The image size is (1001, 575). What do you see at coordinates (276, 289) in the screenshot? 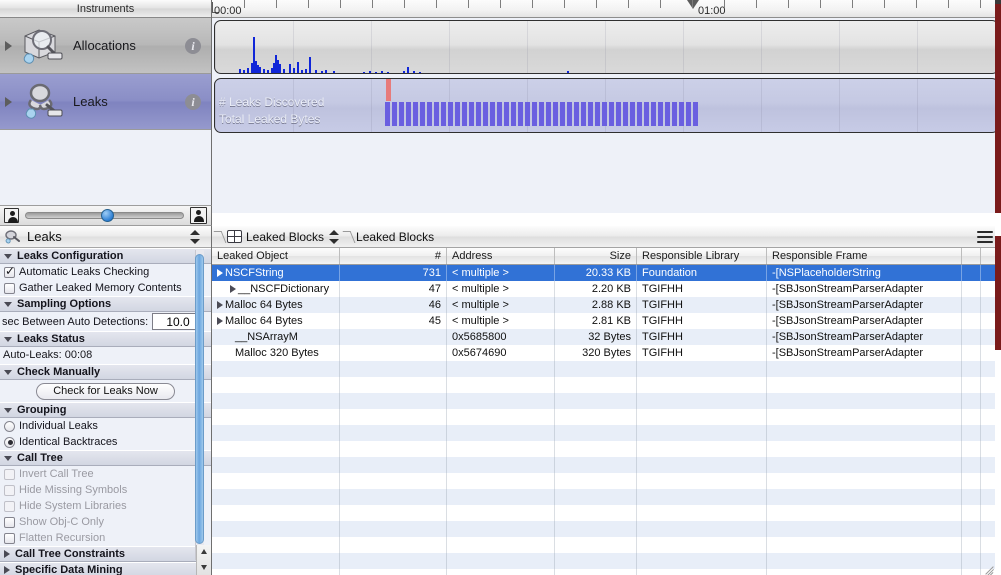
I see `cell-object: __NSCFDictionary` at bounding box center [276, 289].